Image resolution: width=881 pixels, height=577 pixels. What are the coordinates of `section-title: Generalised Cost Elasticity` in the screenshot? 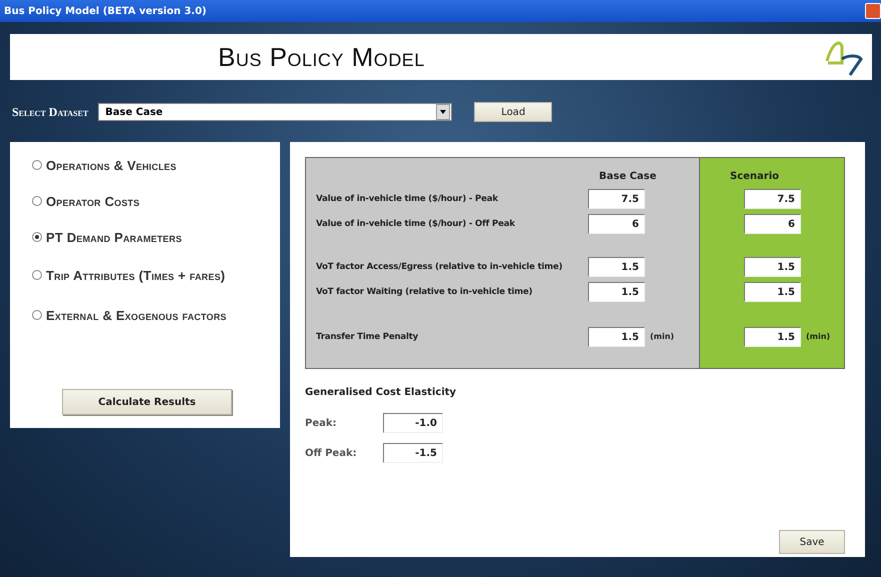 It's located at (381, 392).